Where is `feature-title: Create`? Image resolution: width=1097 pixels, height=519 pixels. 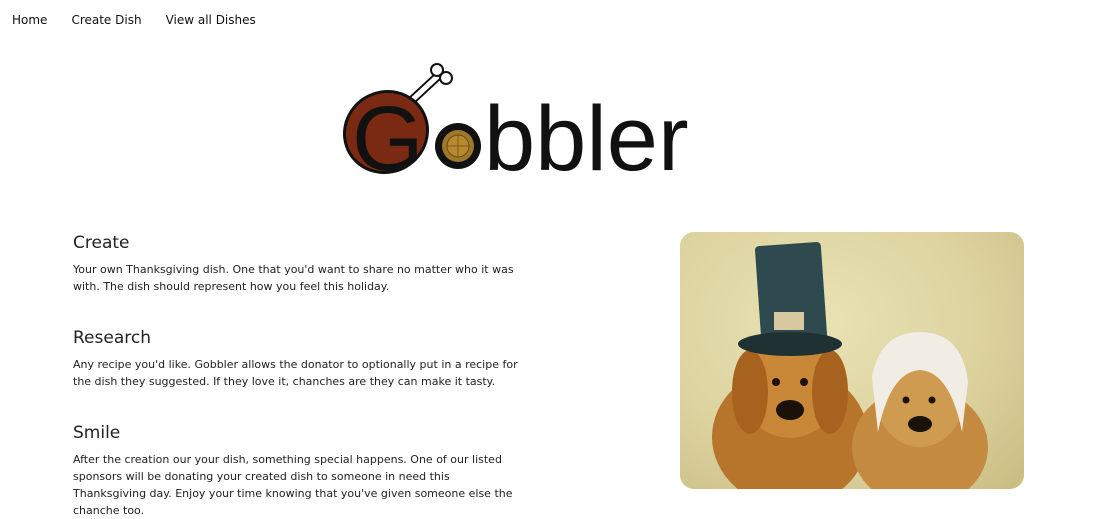
feature-title: Create is located at coordinates (101, 243).